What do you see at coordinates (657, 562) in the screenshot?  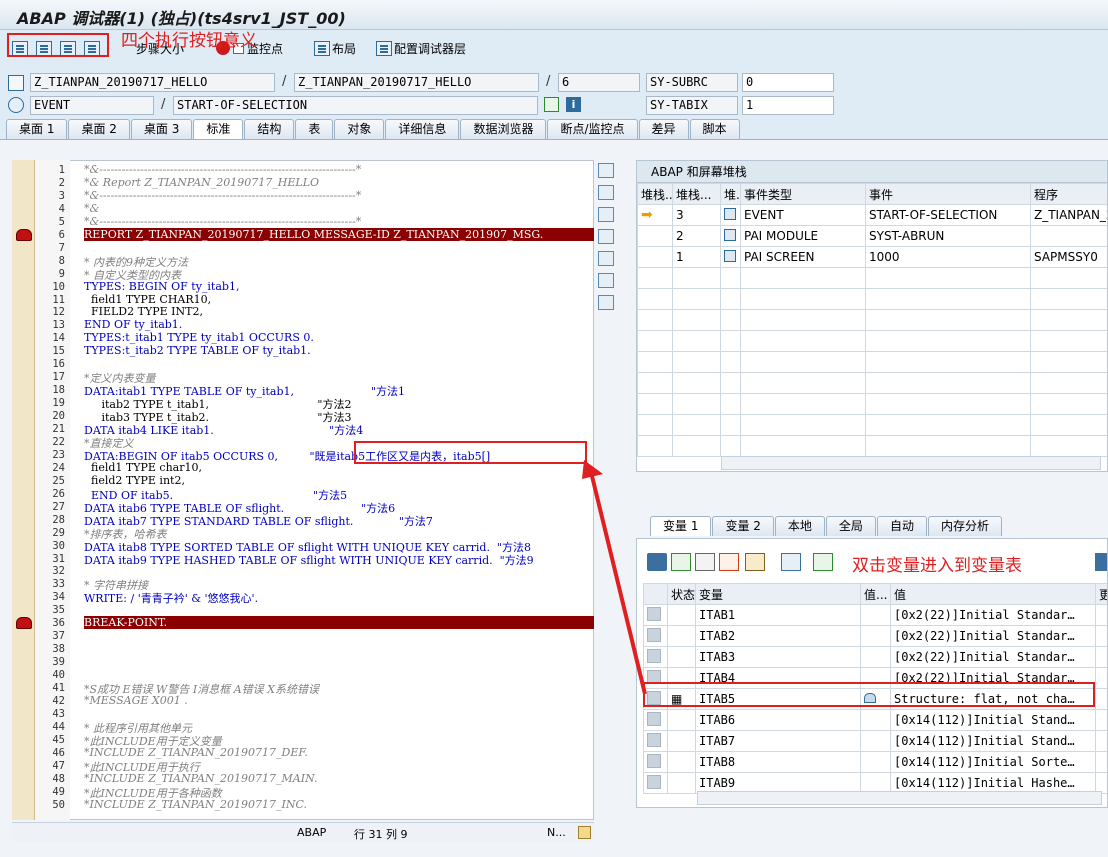 I see `delete-icon` at bounding box center [657, 562].